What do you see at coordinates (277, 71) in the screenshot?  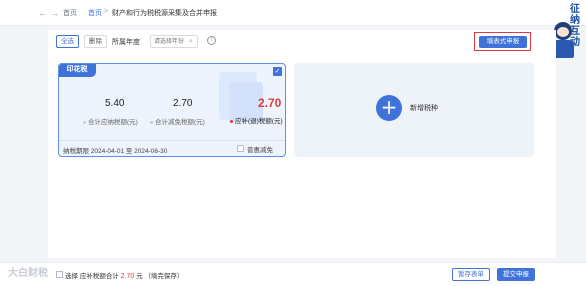 I see `card-checkbox: ✓` at bounding box center [277, 71].